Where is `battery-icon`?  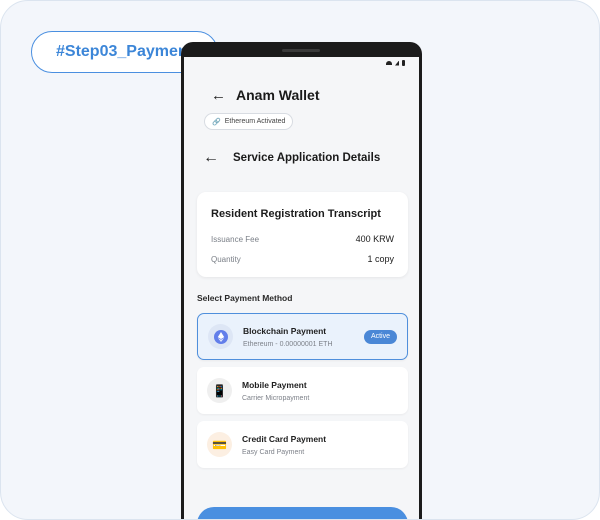
battery-icon is located at coordinates (403, 63).